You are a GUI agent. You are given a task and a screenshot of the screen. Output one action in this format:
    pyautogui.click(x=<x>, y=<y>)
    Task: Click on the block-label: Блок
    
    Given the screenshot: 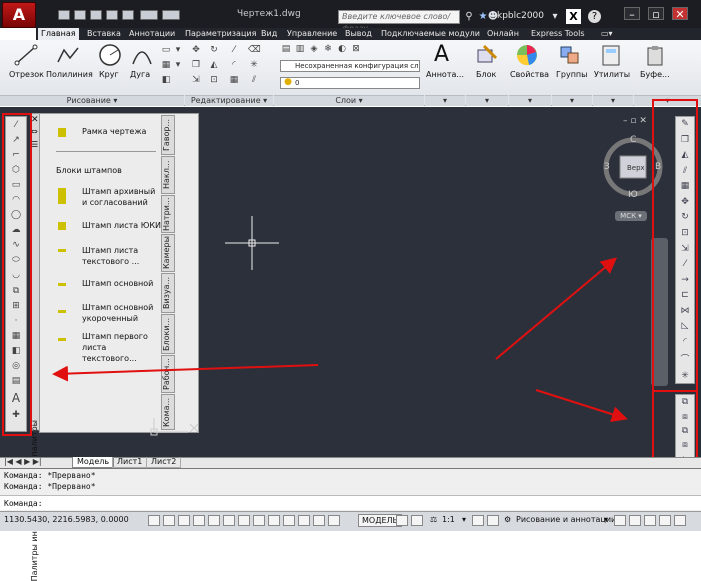 What is the action you would take?
    pyautogui.click(x=486, y=74)
    